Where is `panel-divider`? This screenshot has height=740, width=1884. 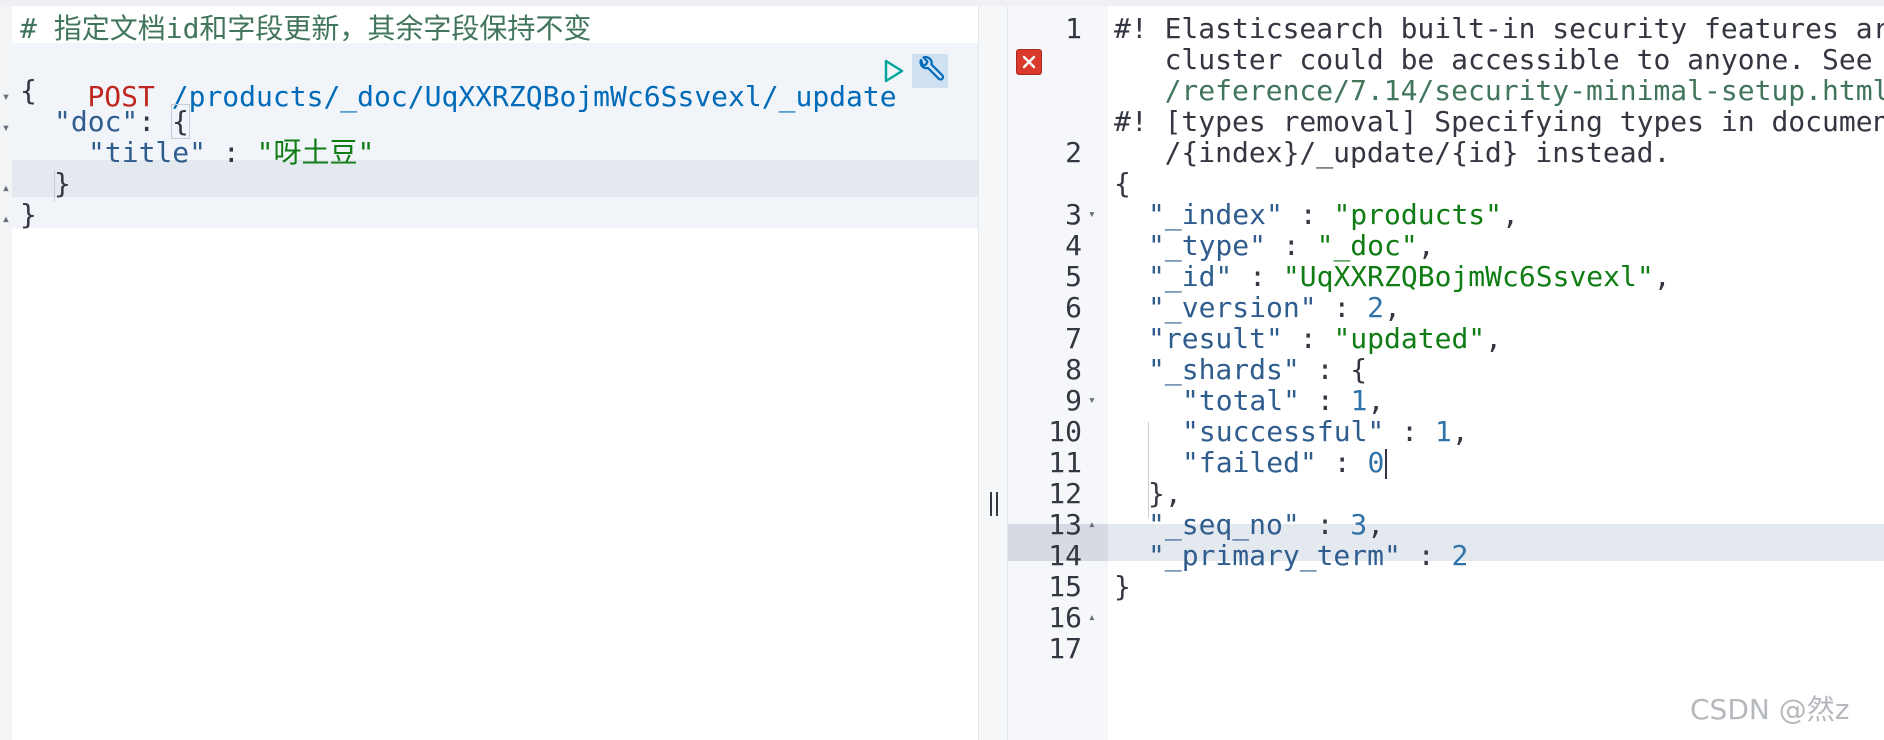
panel-divider is located at coordinates (993, 373).